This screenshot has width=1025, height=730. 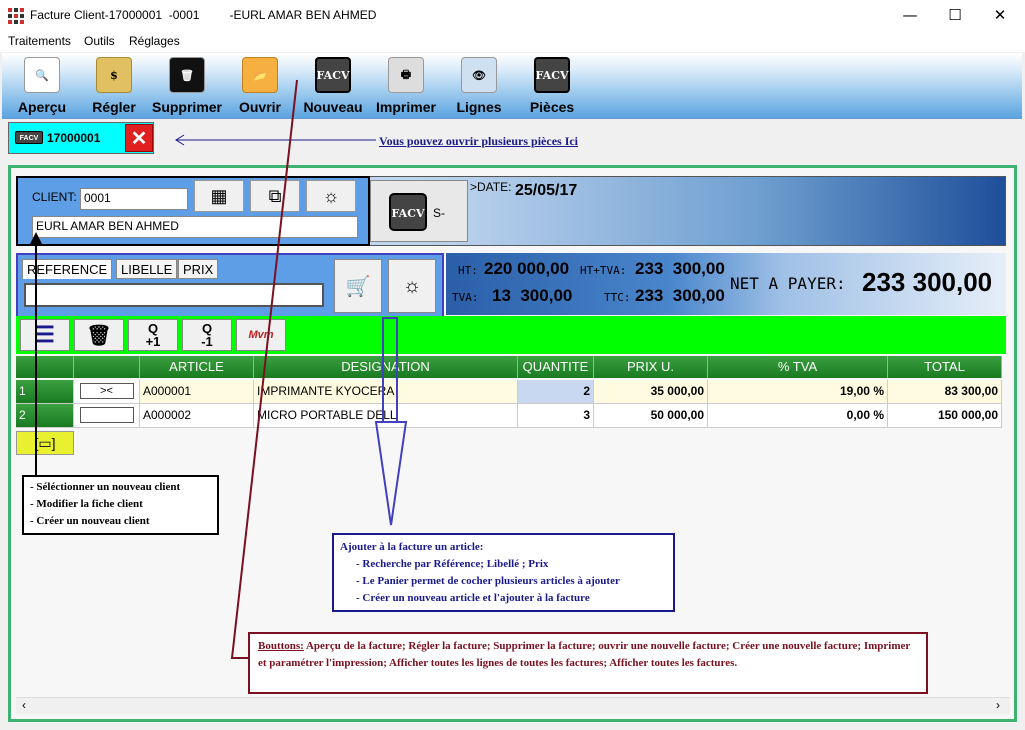 I want to click on horizontal-scrollbar: ‹ ›, so click(x=513, y=705).